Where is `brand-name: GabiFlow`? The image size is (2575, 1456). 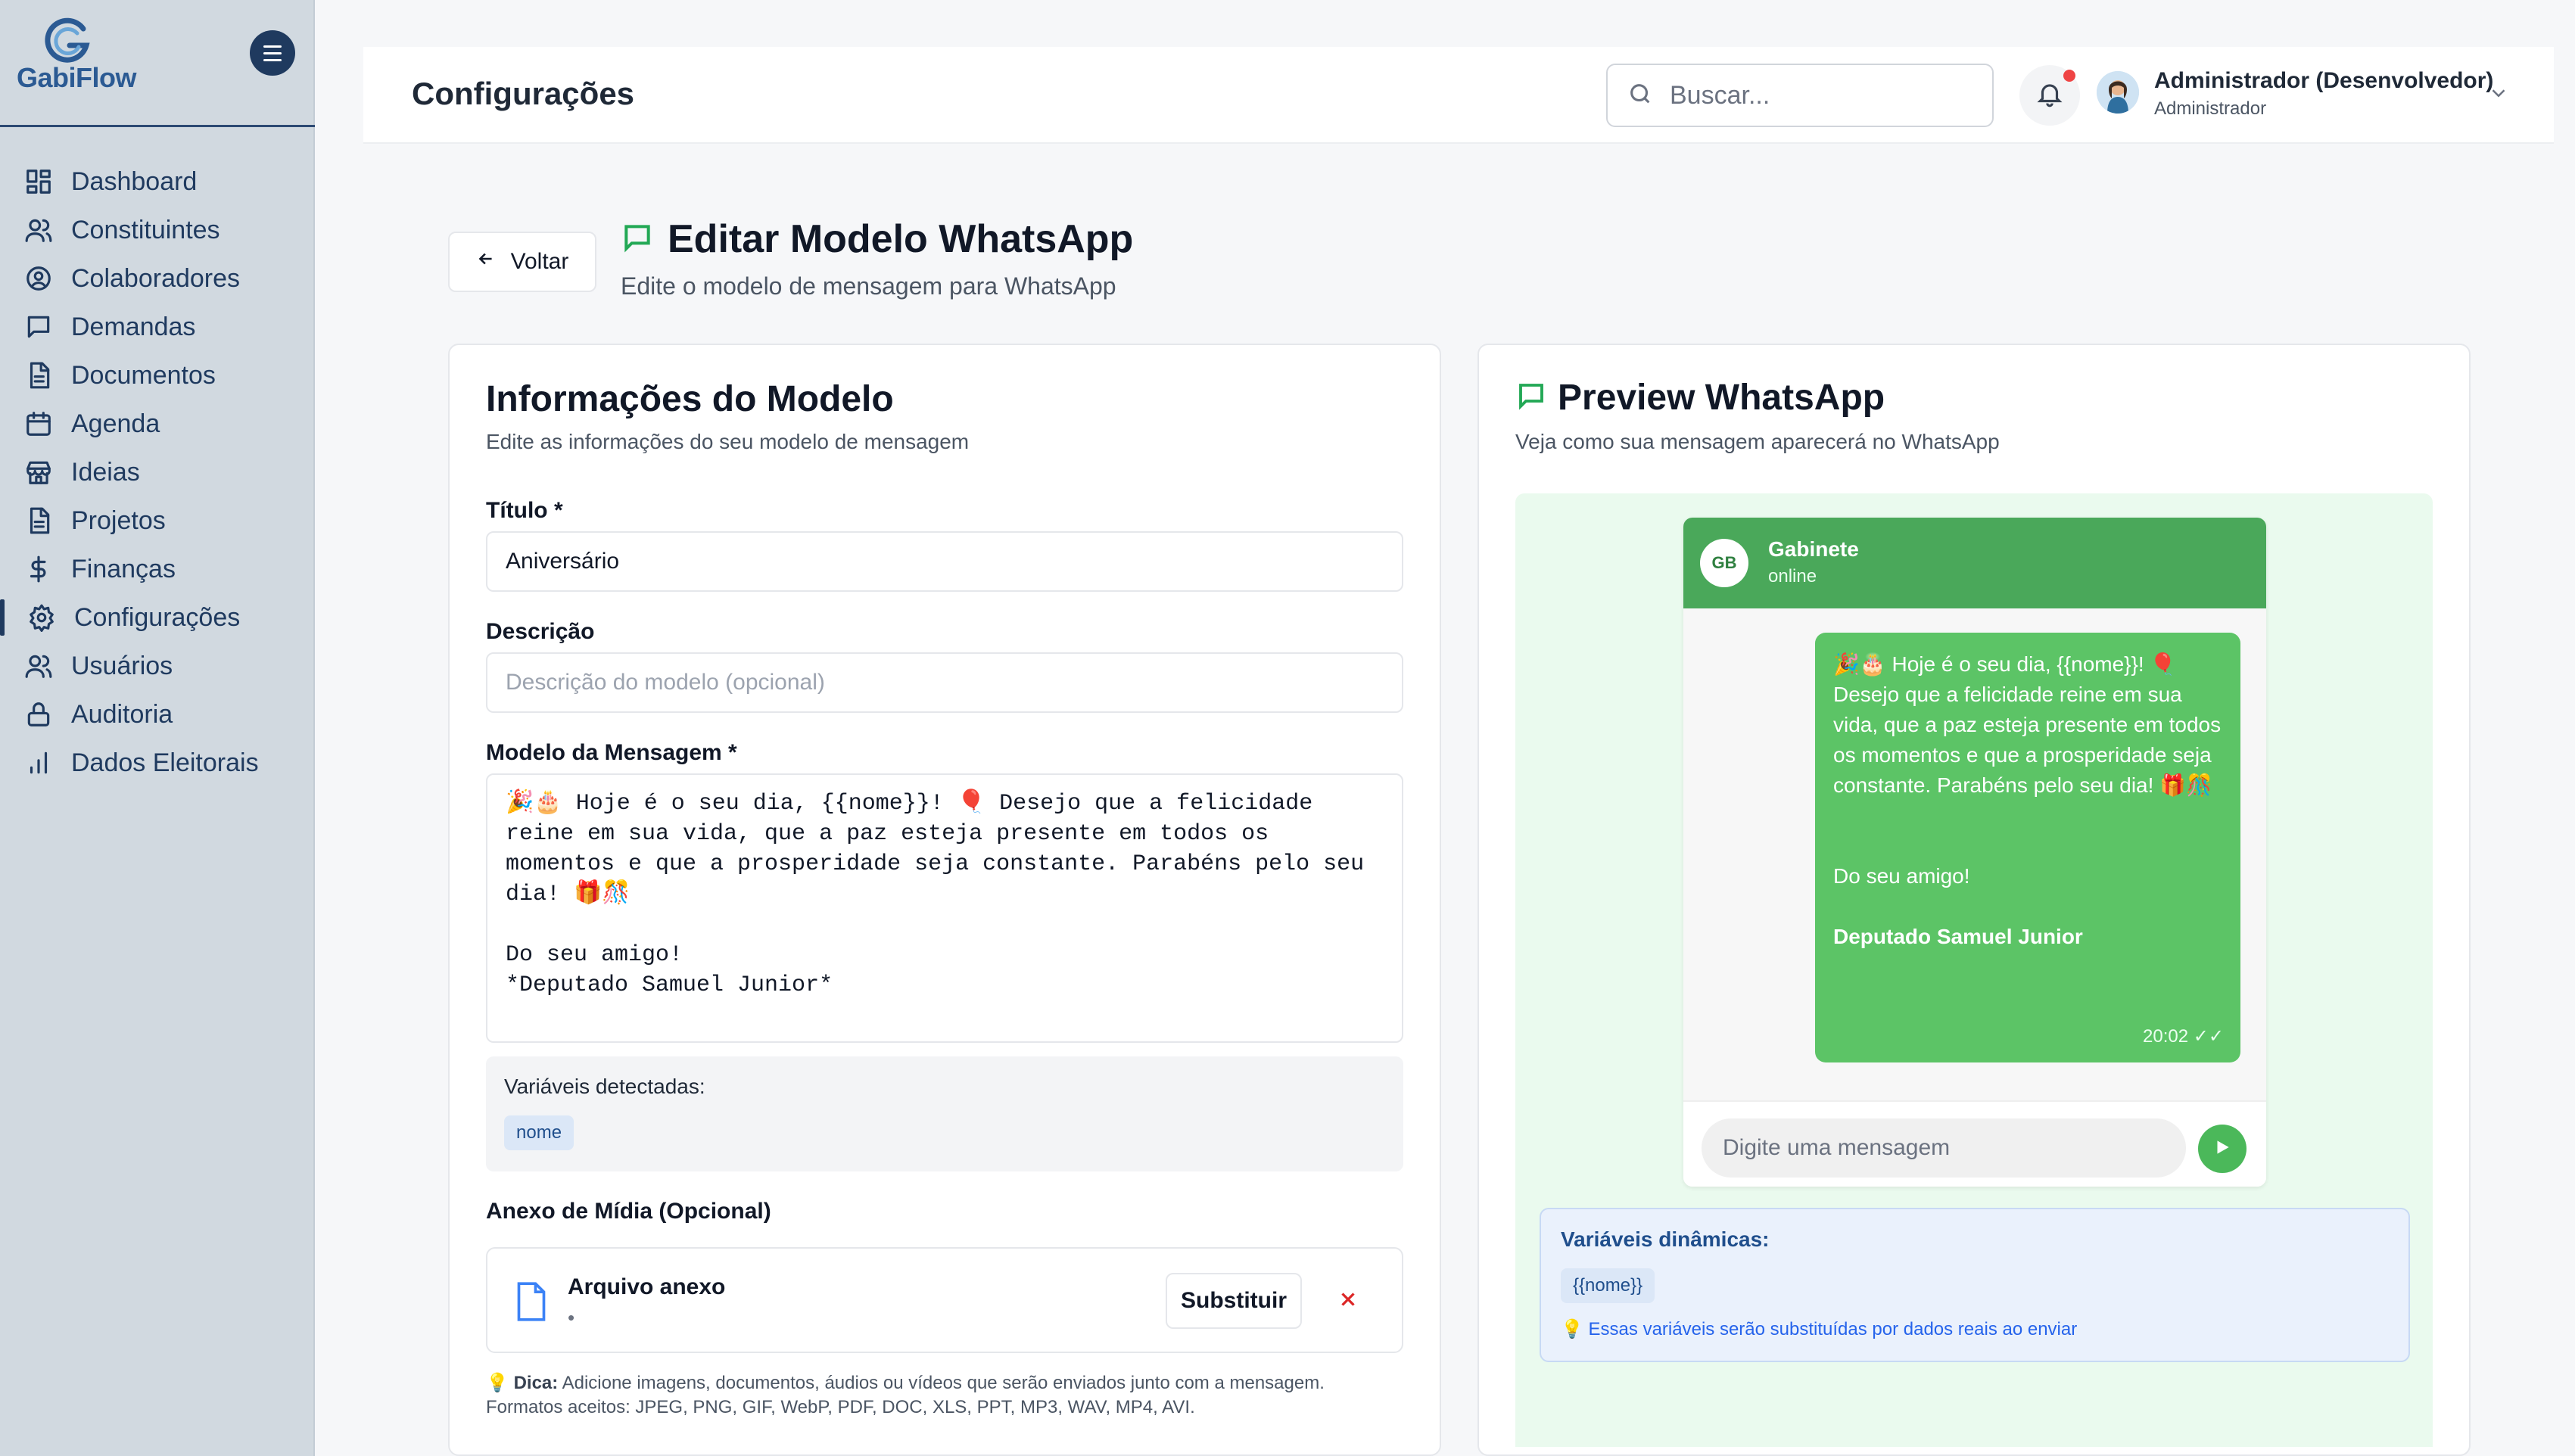 brand-name: GabiFlow is located at coordinates (77, 77).